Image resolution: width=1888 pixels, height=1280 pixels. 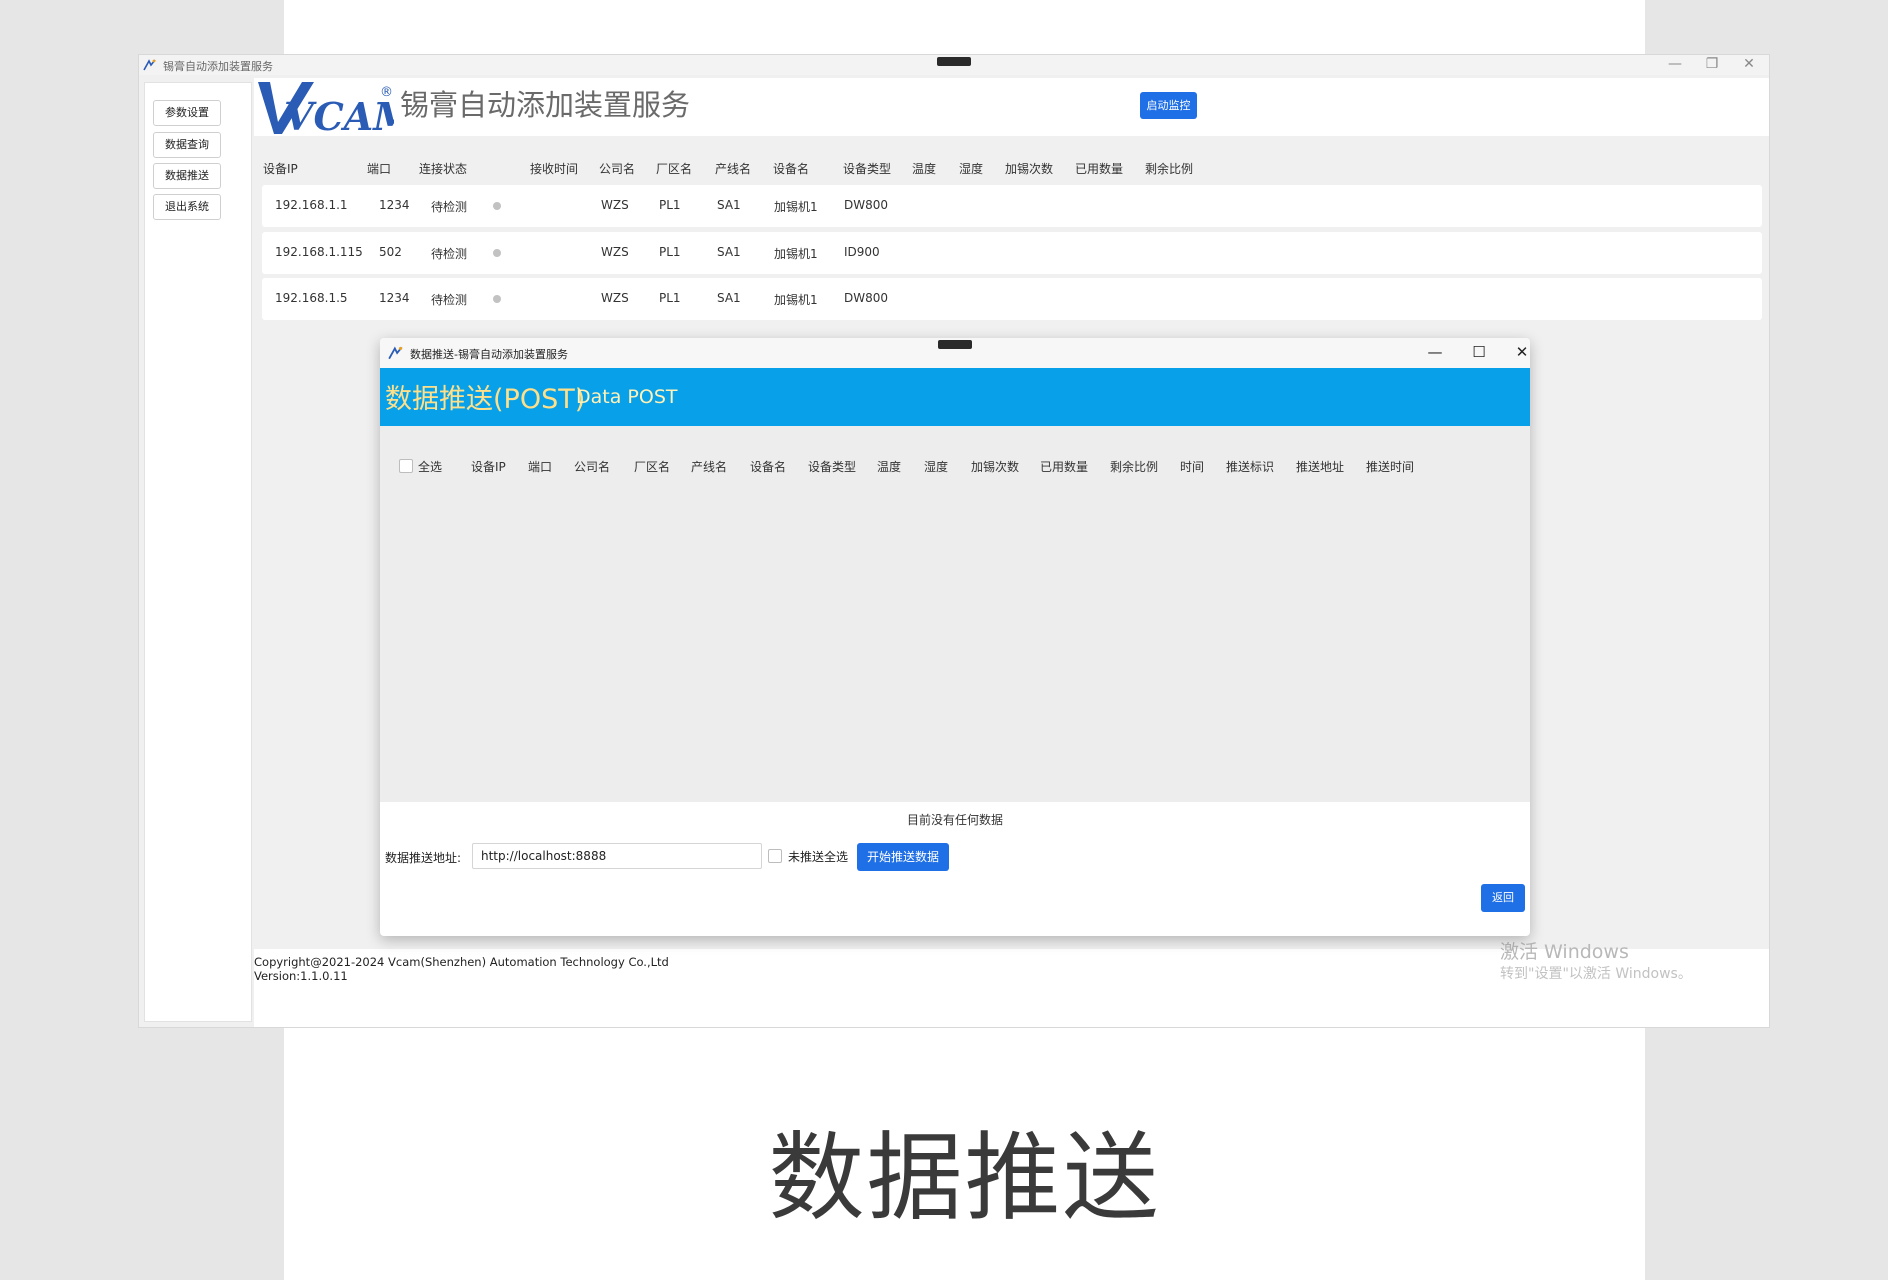 What do you see at coordinates (1011, 107) in the screenshot?
I see `header-bar: VCAM ® 锡膏自动添加装置服务 启动监控` at bounding box center [1011, 107].